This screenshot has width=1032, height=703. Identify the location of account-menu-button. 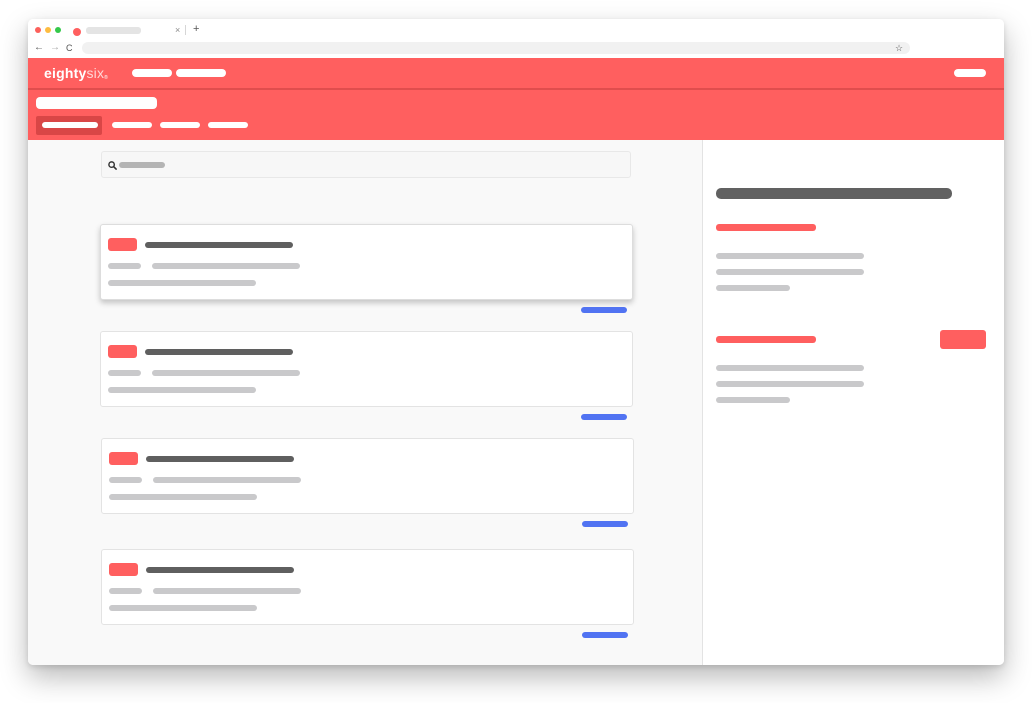
(970, 73).